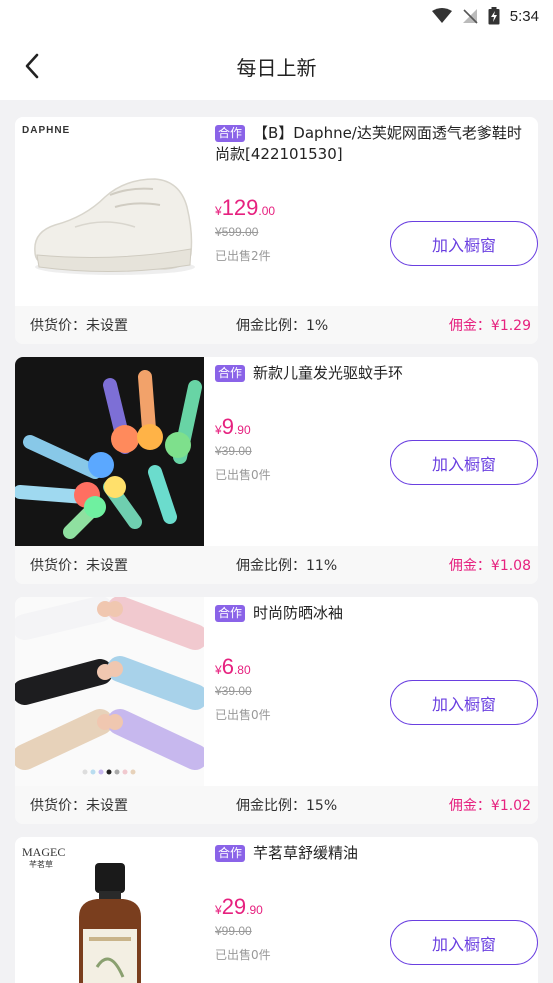 The height and width of the screenshot is (983, 553). I want to click on commission-rate: 佣金比例：15%, so click(287, 806).